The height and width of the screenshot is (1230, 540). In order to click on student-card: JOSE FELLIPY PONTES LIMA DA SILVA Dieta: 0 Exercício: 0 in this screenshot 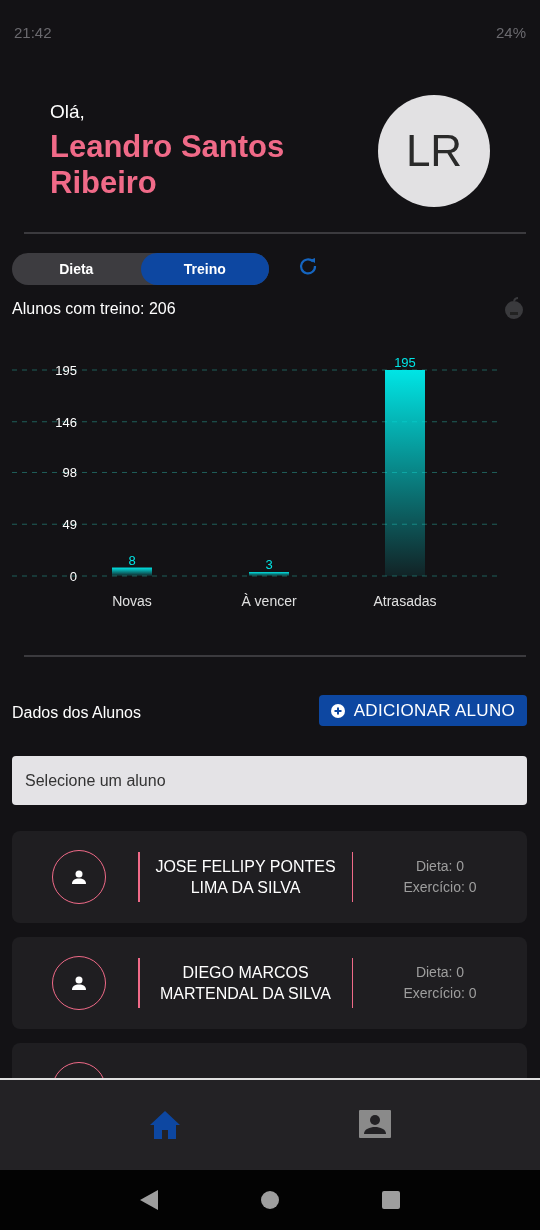, I will do `click(269, 877)`.